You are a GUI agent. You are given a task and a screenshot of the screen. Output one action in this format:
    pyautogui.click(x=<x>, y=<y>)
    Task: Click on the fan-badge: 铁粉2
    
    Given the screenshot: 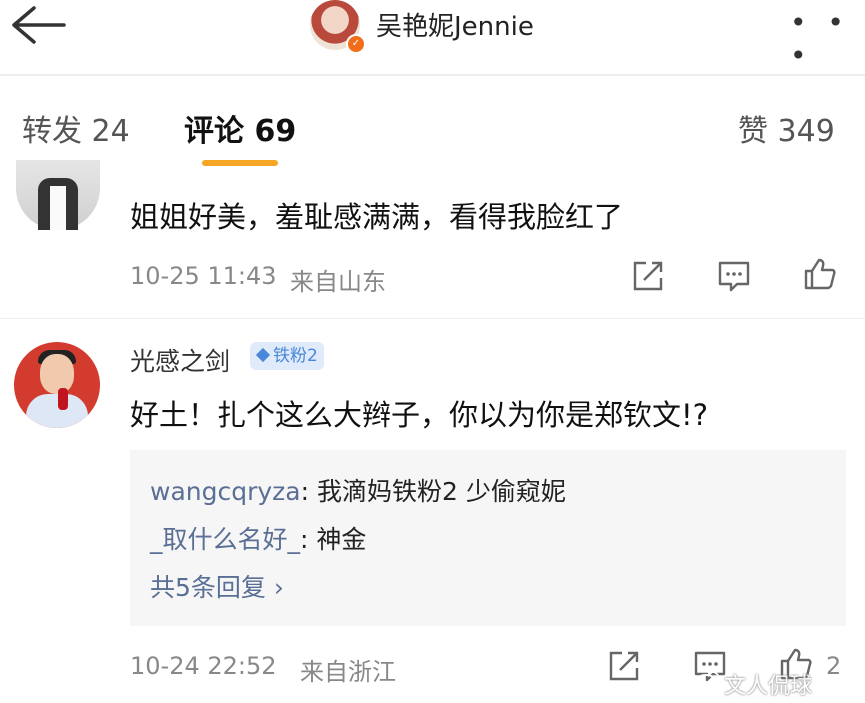 What is the action you would take?
    pyautogui.click(x=287, y=356)
    